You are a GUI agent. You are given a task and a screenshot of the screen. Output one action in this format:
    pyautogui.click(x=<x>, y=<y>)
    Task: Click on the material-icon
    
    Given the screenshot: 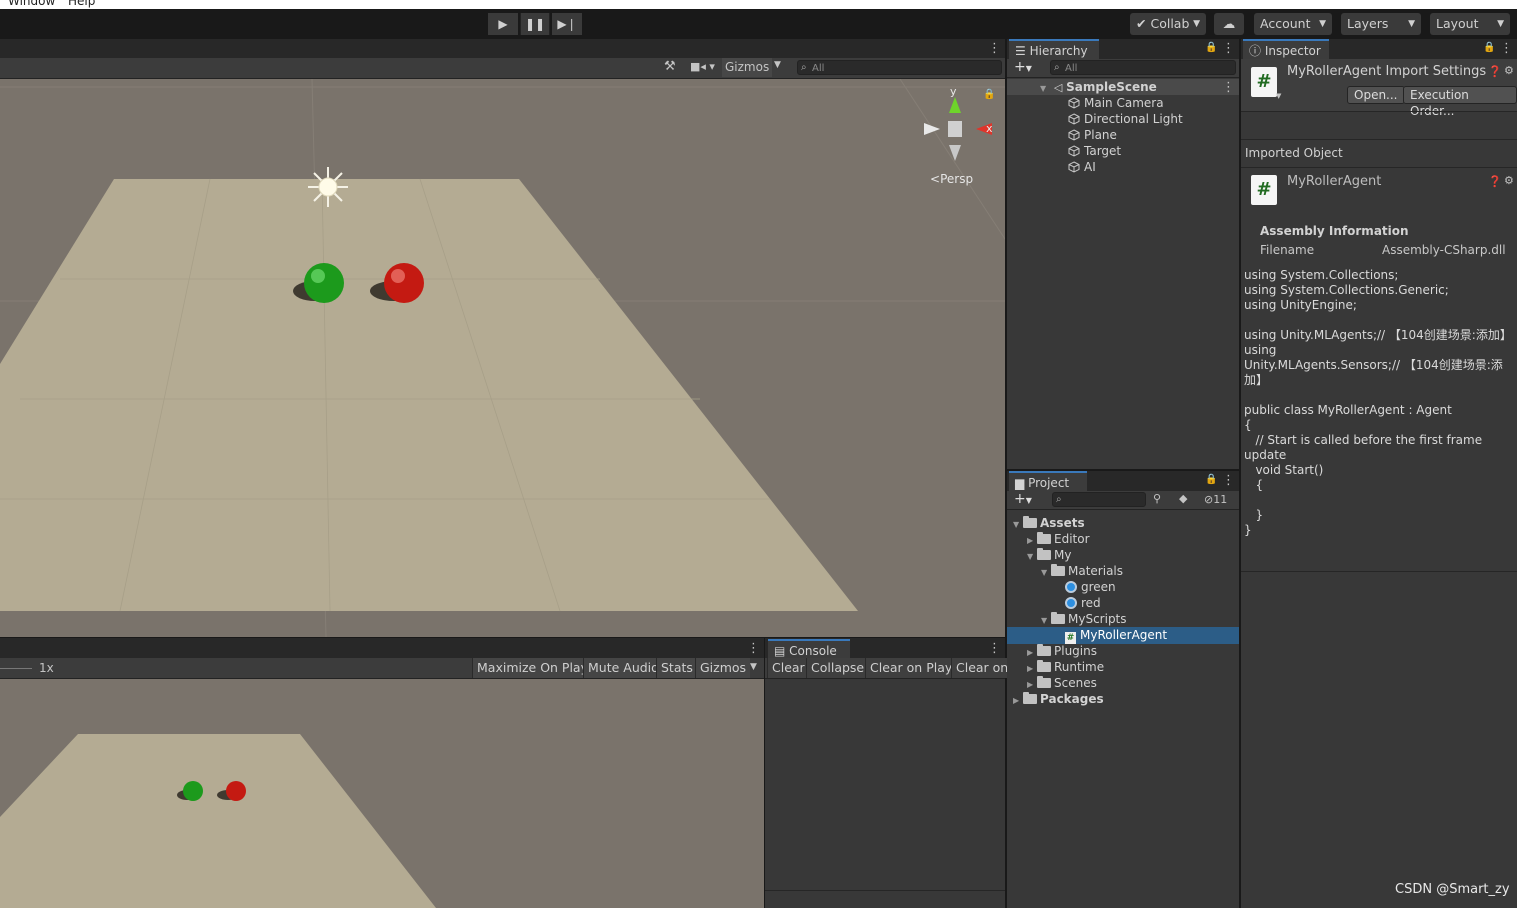 What is the action you would take?
    pyautogui.click(x=1071, y=587)
    